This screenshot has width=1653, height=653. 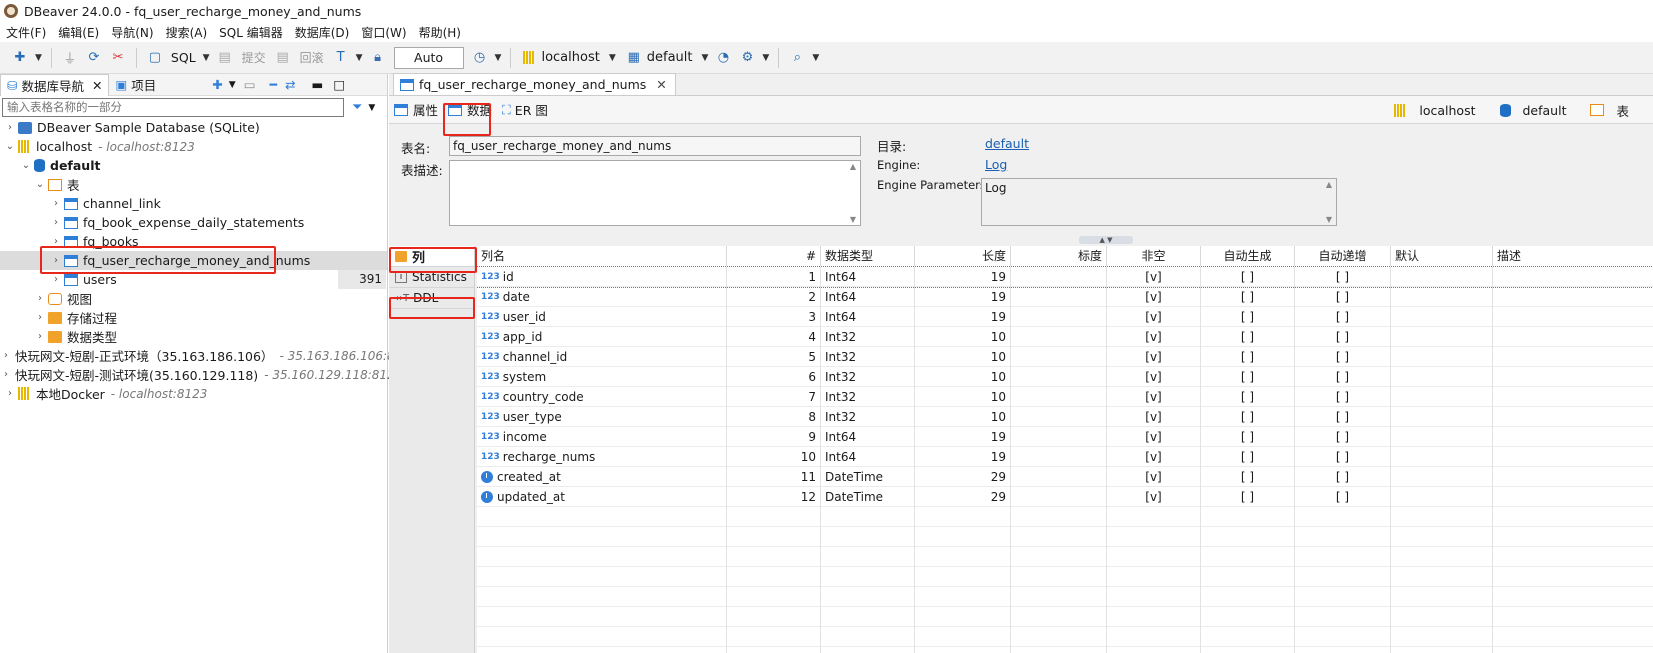 I want to click on tree-item-table: › channel_link, so click(x=193, y=203).